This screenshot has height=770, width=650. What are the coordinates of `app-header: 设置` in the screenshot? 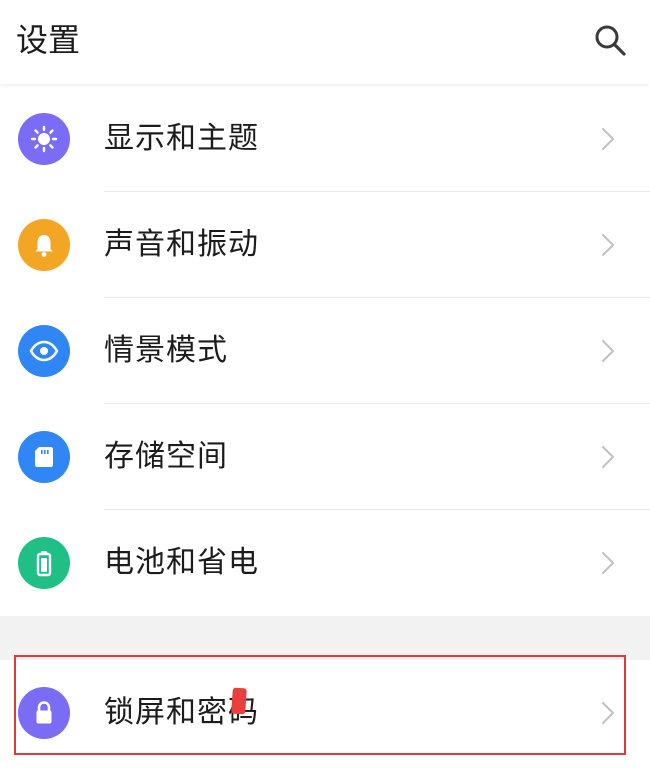 It's located at (325, 42).